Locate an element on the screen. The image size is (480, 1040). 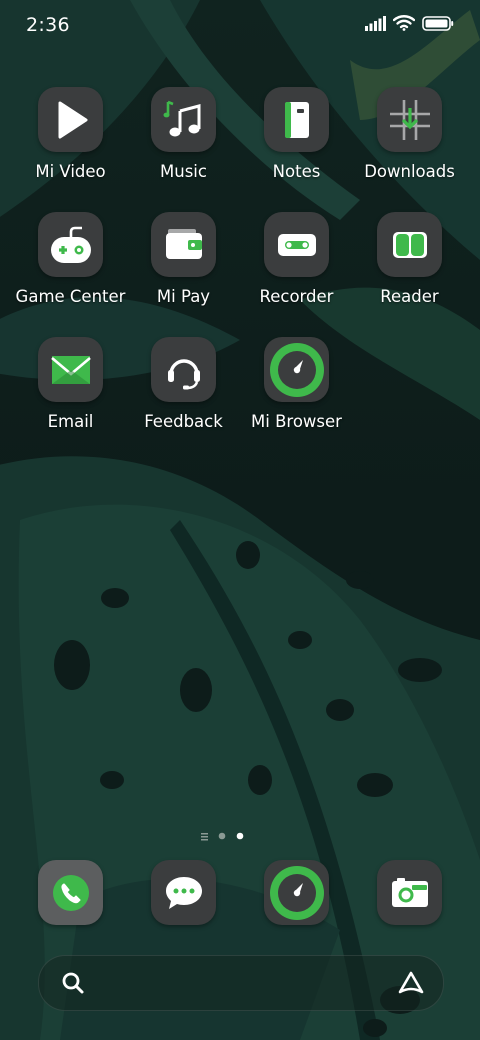
app-label: Game Center is located at coordinates (70, 296).